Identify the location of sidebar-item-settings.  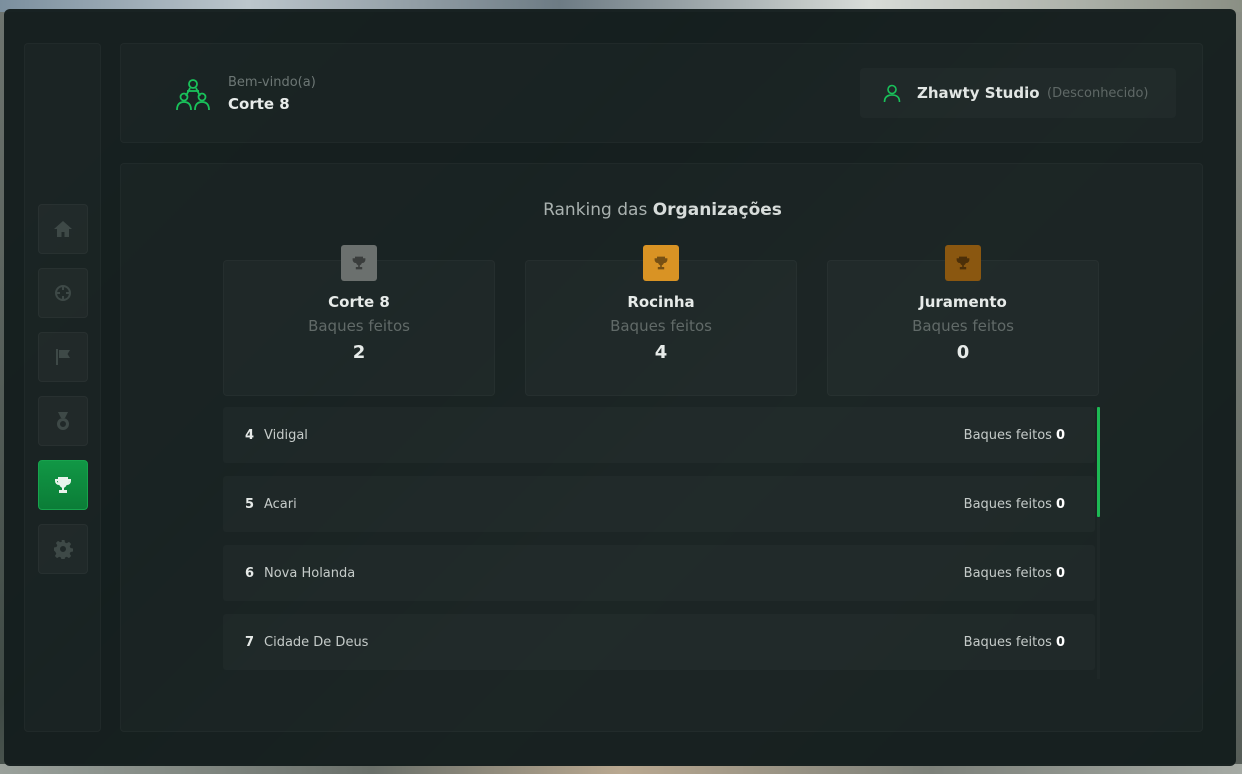
(63, 549).